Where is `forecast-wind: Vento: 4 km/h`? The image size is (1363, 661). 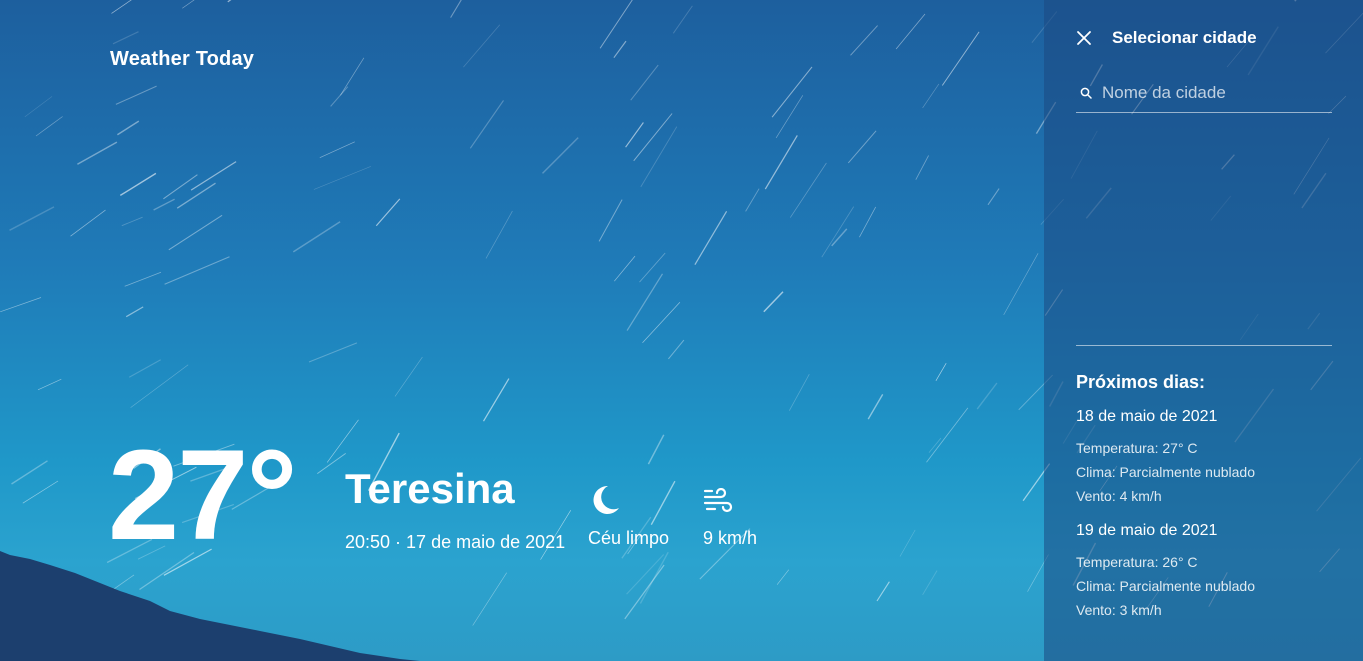
forecast-wind: Vento: 4 km/h is located at coordinates (1119, 496).